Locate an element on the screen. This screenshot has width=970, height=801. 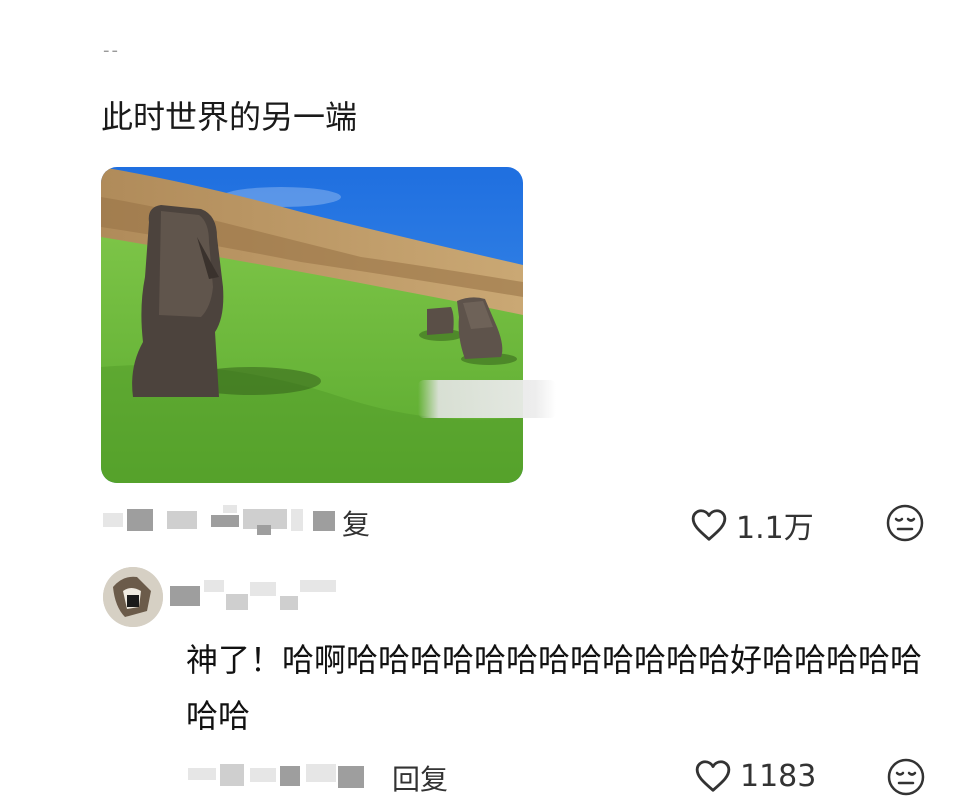
post-like-button: 1.1万 is located at coordinates (752, 525).